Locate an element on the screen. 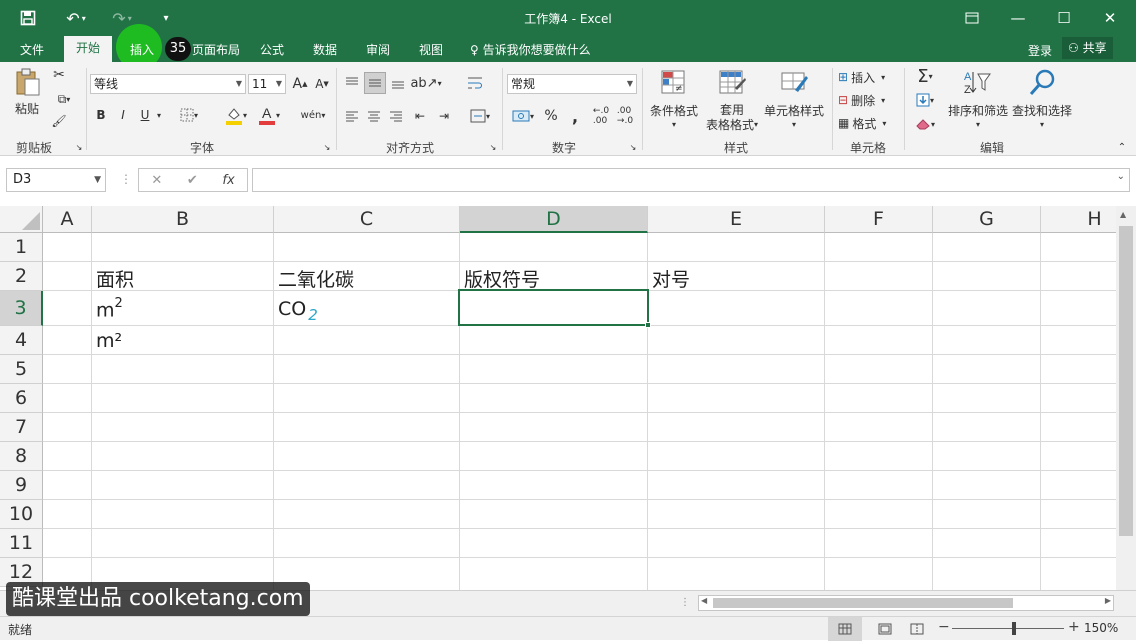 The height and width of the screenshot is (641, 1136). cell-styles-button: 单元格样式 is located at coordinates (794, 110).